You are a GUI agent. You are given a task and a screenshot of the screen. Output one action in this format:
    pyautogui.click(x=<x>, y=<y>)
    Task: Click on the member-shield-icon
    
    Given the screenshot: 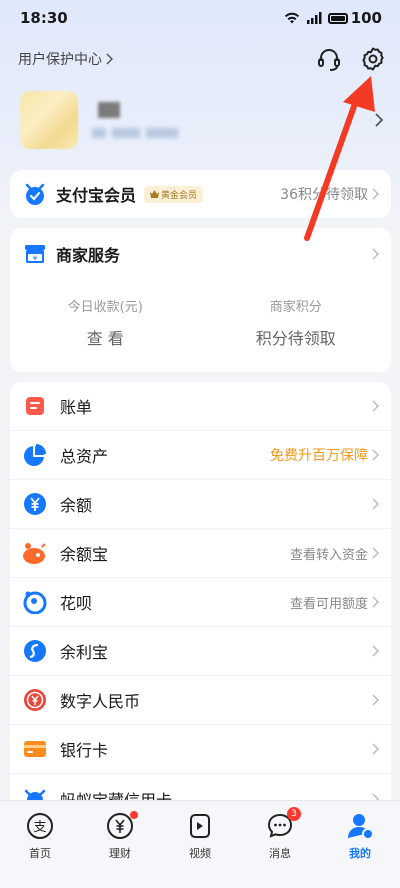 What is the action you would take?
    pyautogui.click(x=35, y=194)
    